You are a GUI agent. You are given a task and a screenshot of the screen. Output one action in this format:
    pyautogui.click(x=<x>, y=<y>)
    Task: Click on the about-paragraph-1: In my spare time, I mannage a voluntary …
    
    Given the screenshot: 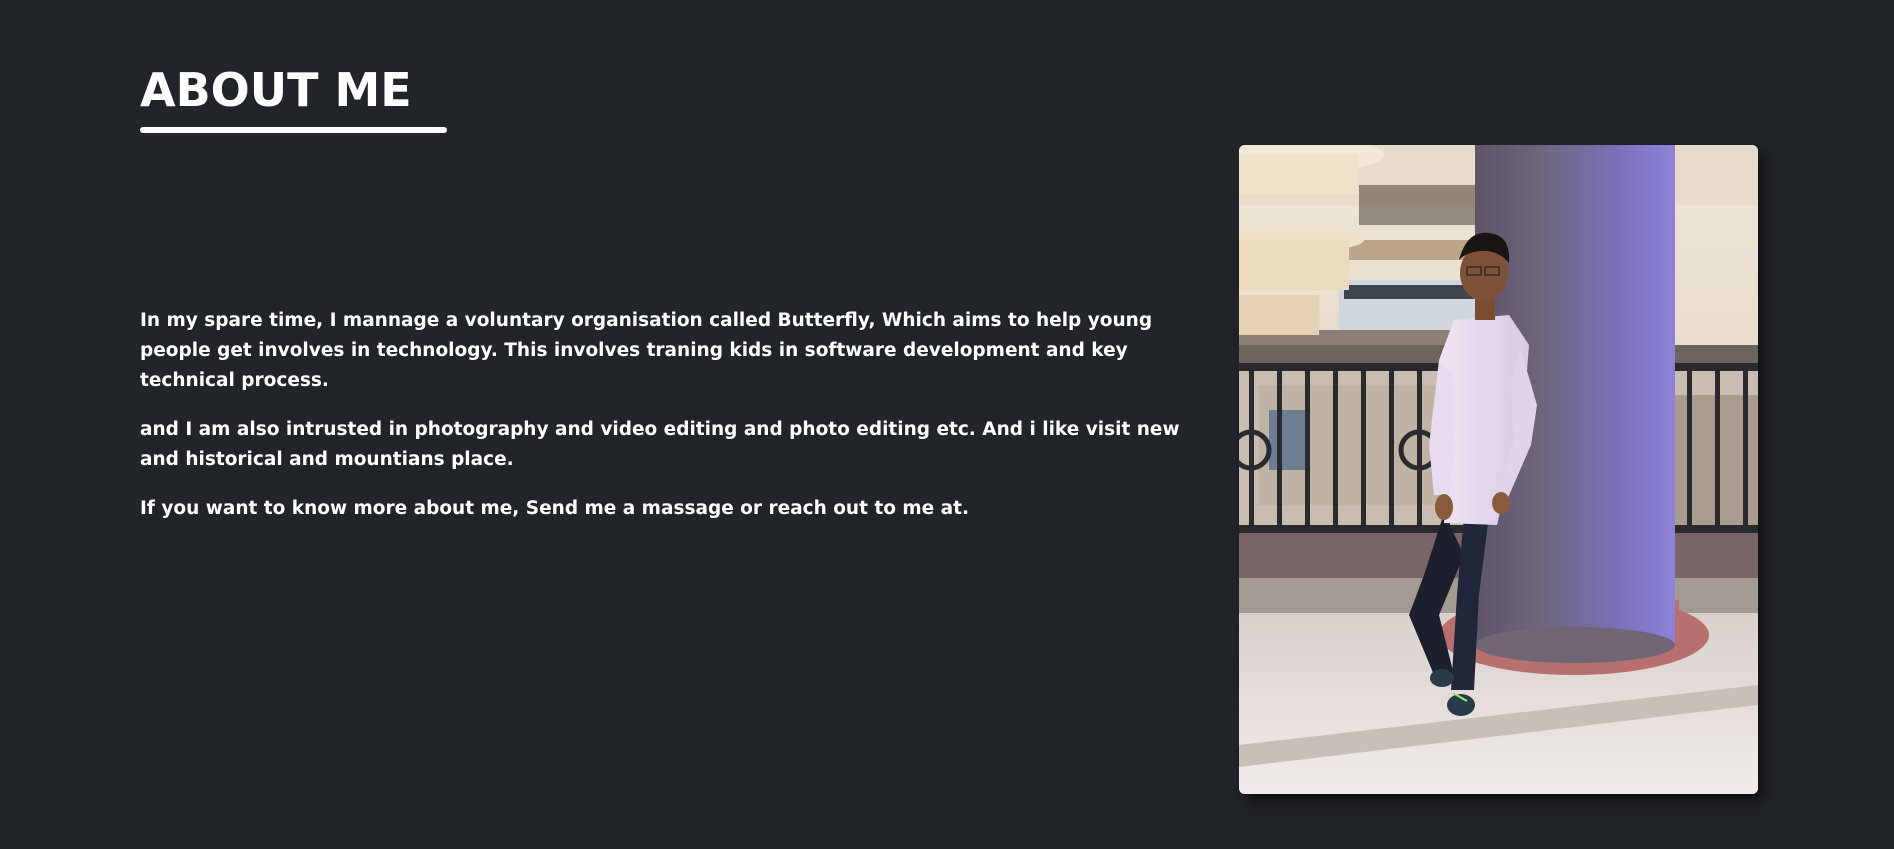 What is the action you would take?
    pyautogui.click(x=646, y=350)
    